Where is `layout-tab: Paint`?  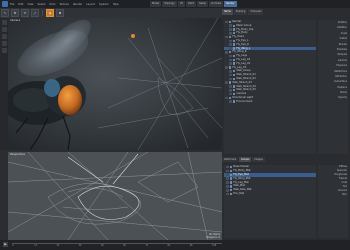
layout-tab: Paint is located at coordinates (191, 4).